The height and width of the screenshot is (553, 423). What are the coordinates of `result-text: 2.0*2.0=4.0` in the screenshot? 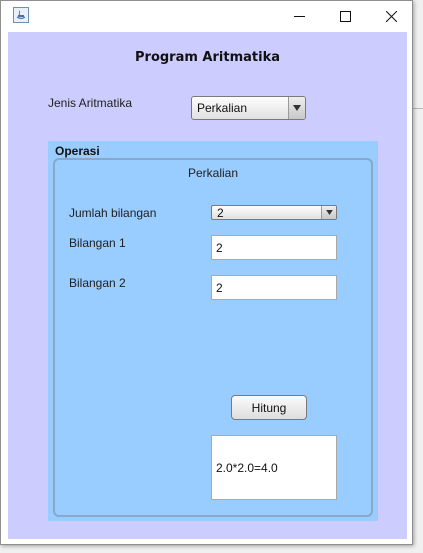 It's located at (247, 467).